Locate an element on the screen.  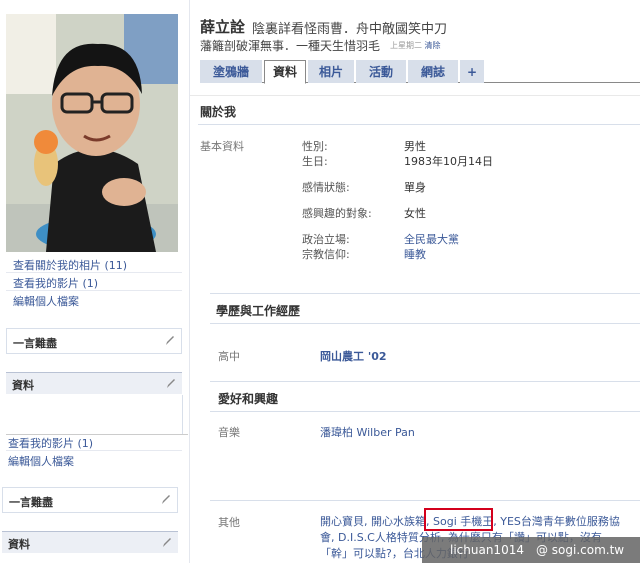
tab-events: 活動 is located at coordinates (381, 71).